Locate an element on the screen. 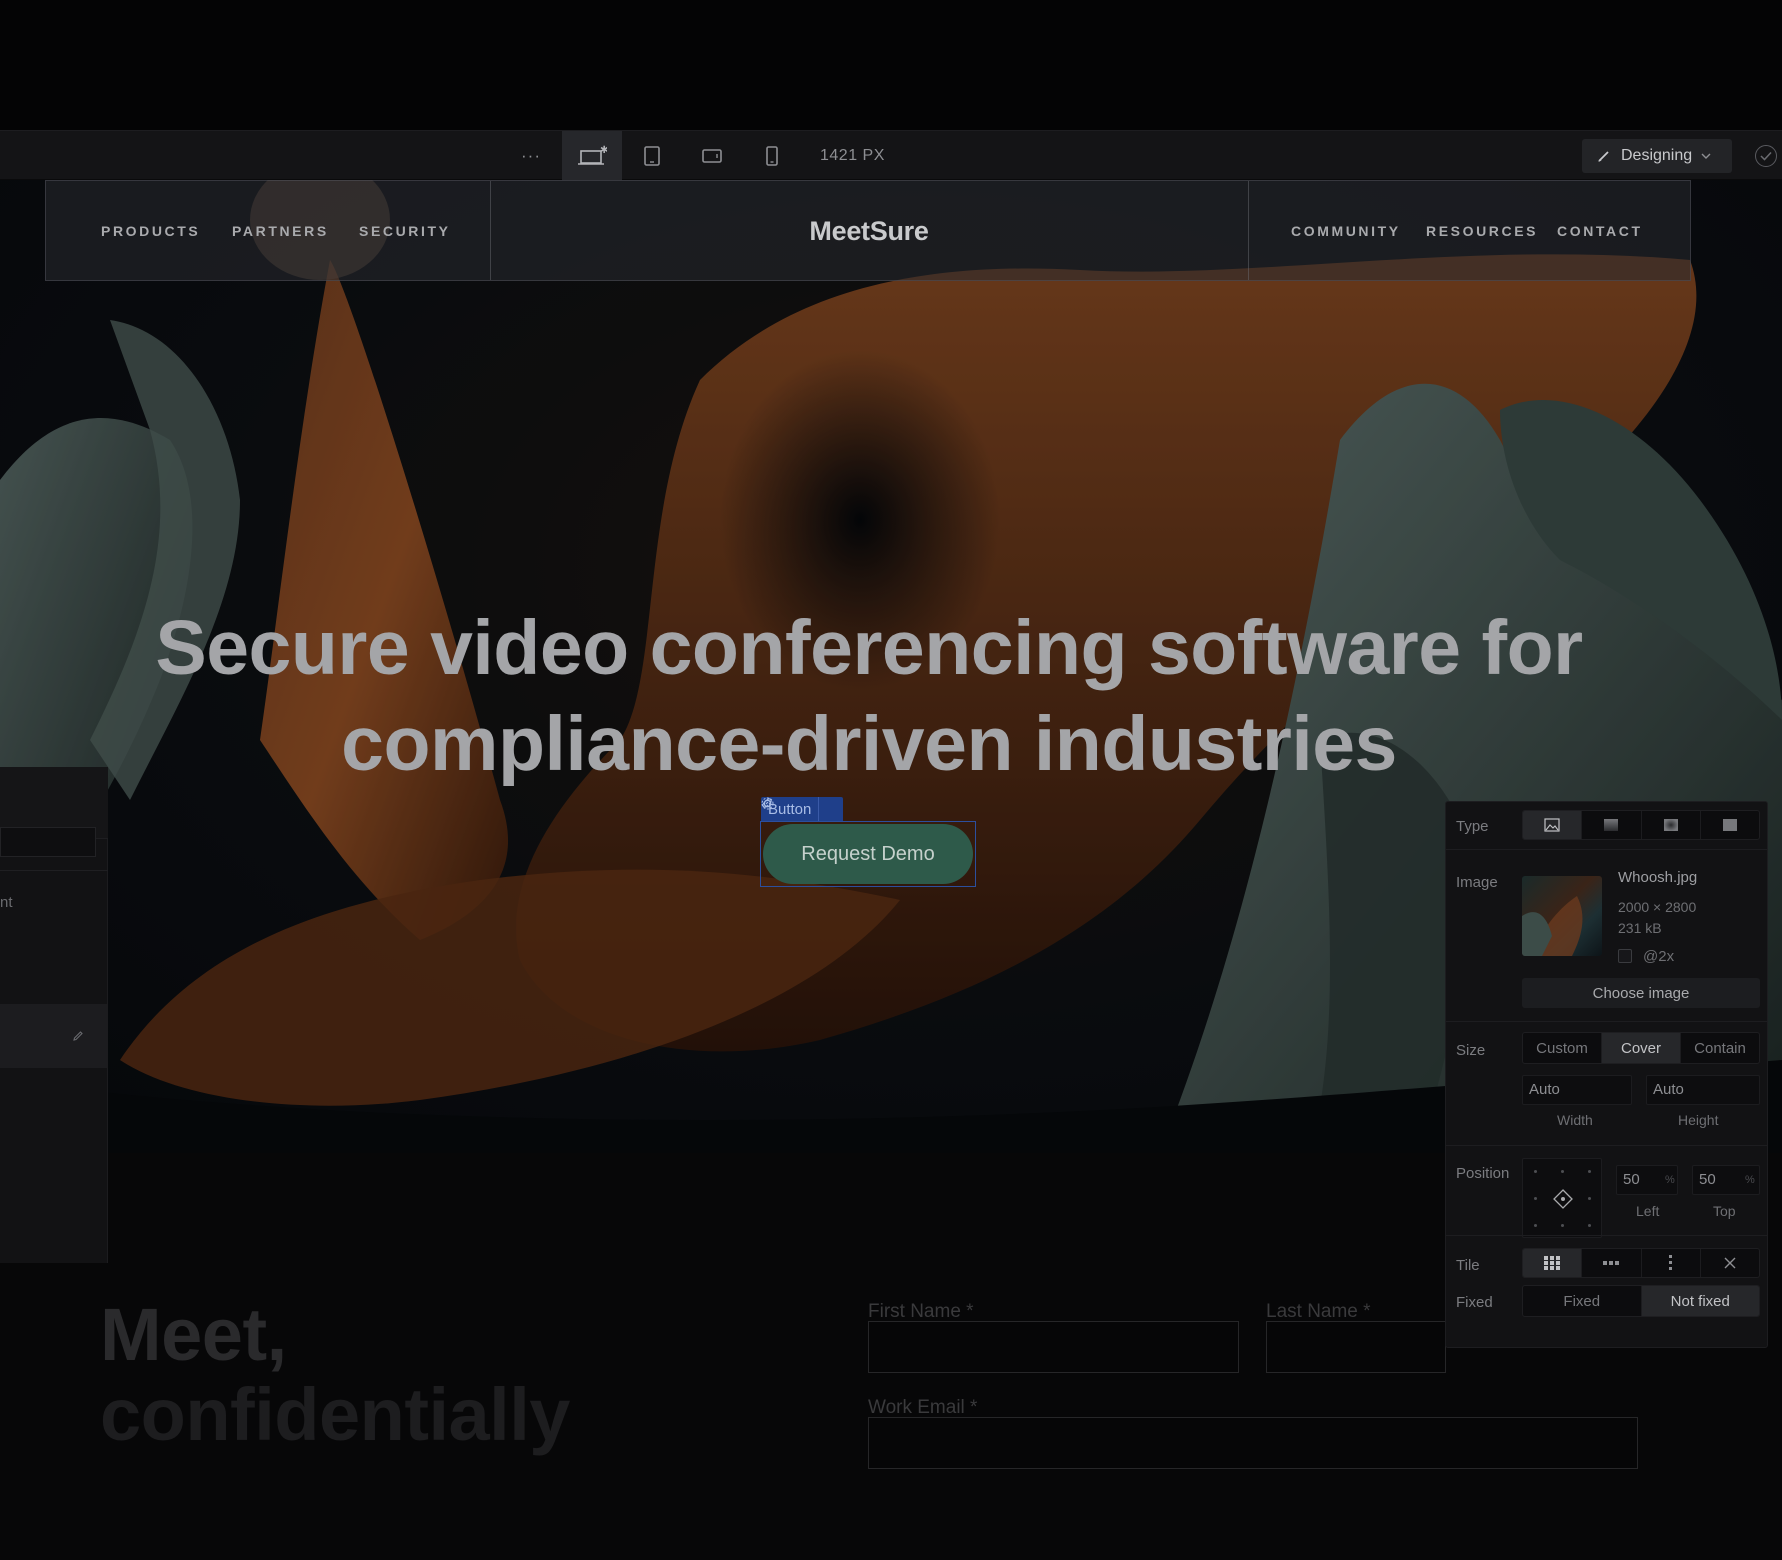 This screenshot has width=1782, height=1560. editor-toolbar: ··· ✱ 1421 PX Designing is located at coordinates (891, 155).